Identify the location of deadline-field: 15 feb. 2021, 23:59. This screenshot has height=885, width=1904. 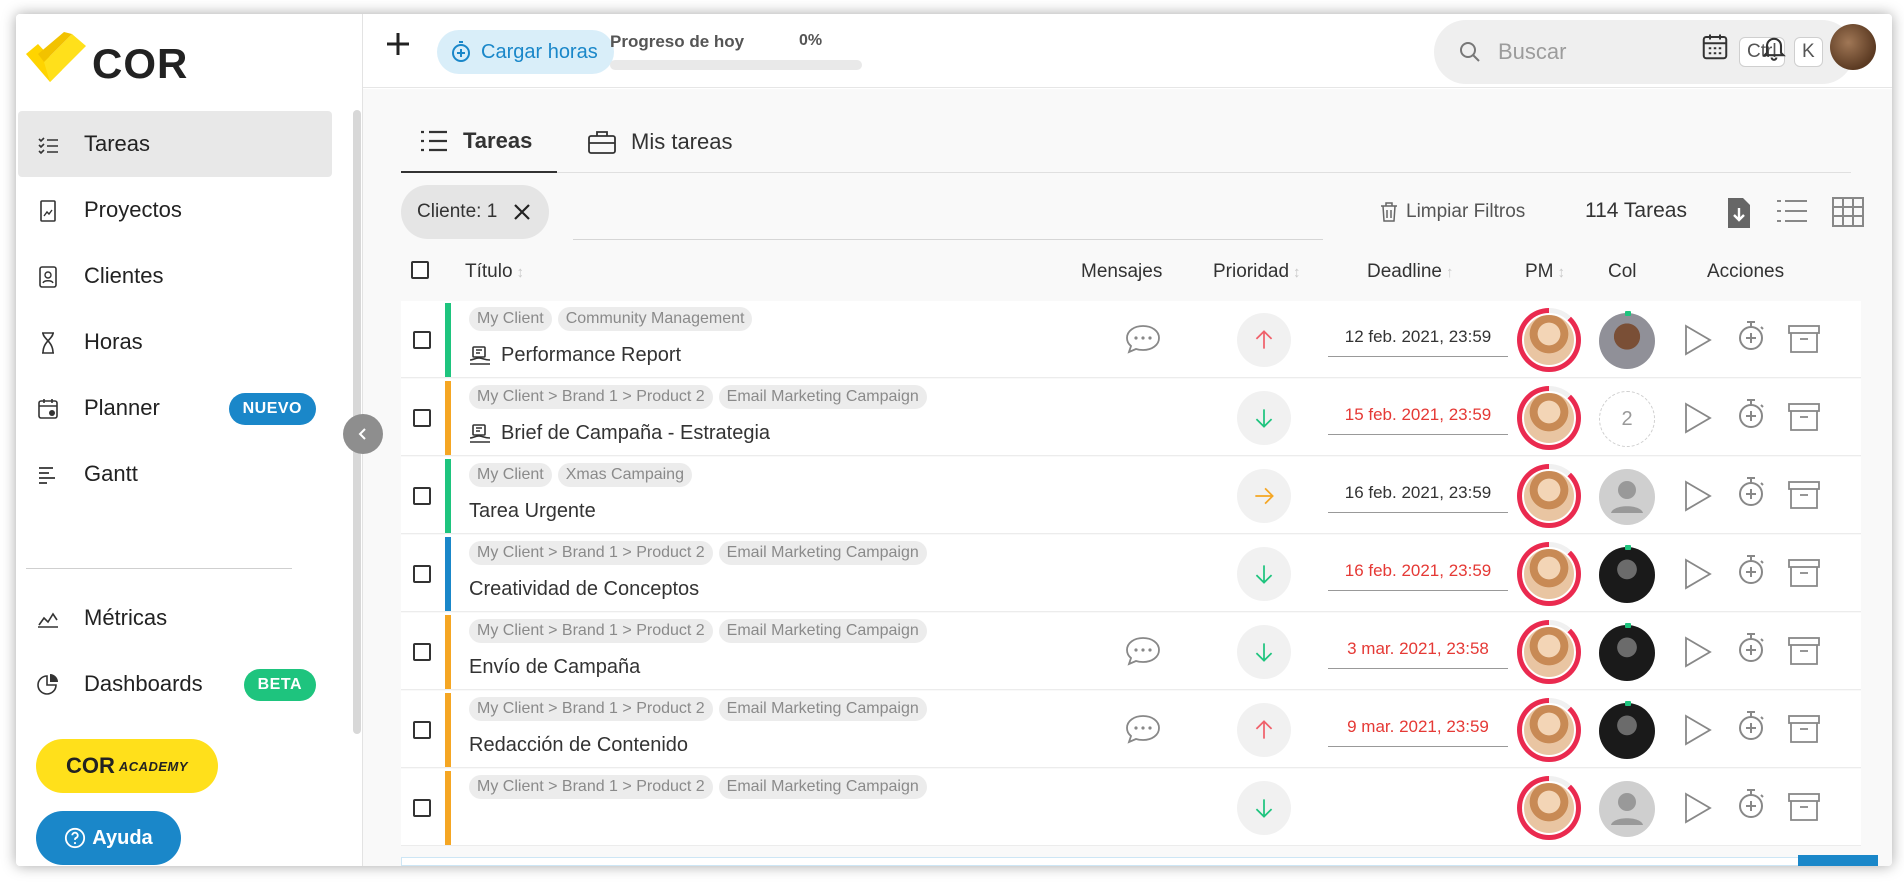
(1418, 420).